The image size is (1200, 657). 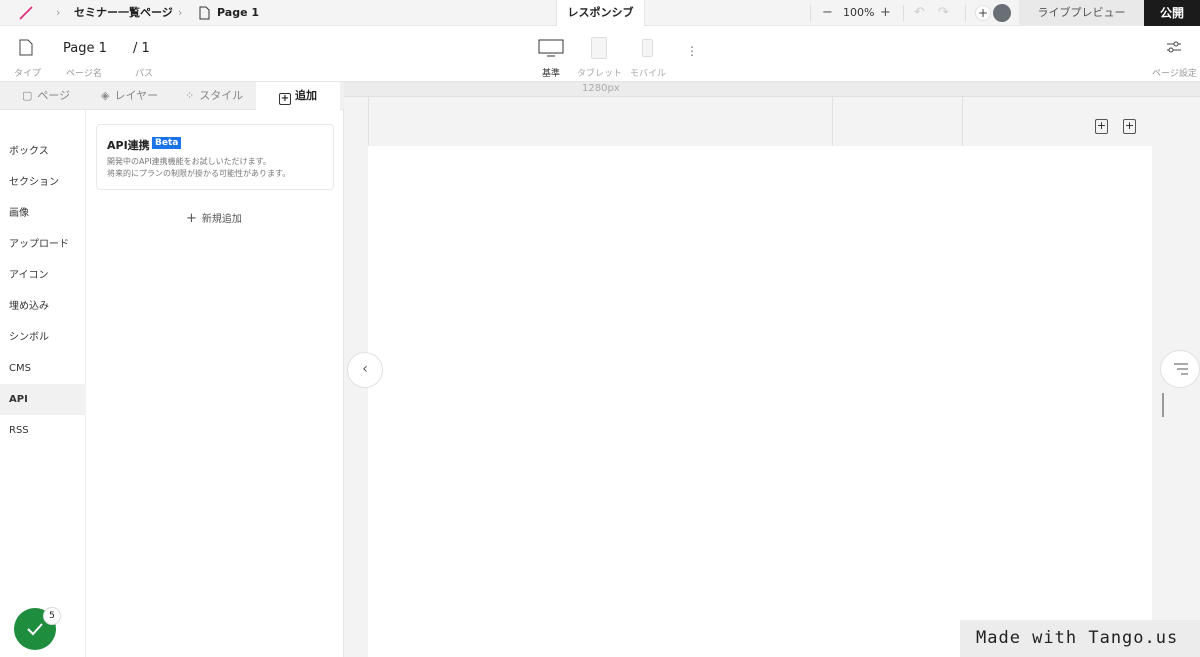 What do you see at coordinates (199, 173) in the screenshot?
I see `card-description-2: 将来的にプランの制限が掛かる可能性があります。` at bounding box center [199, 173].